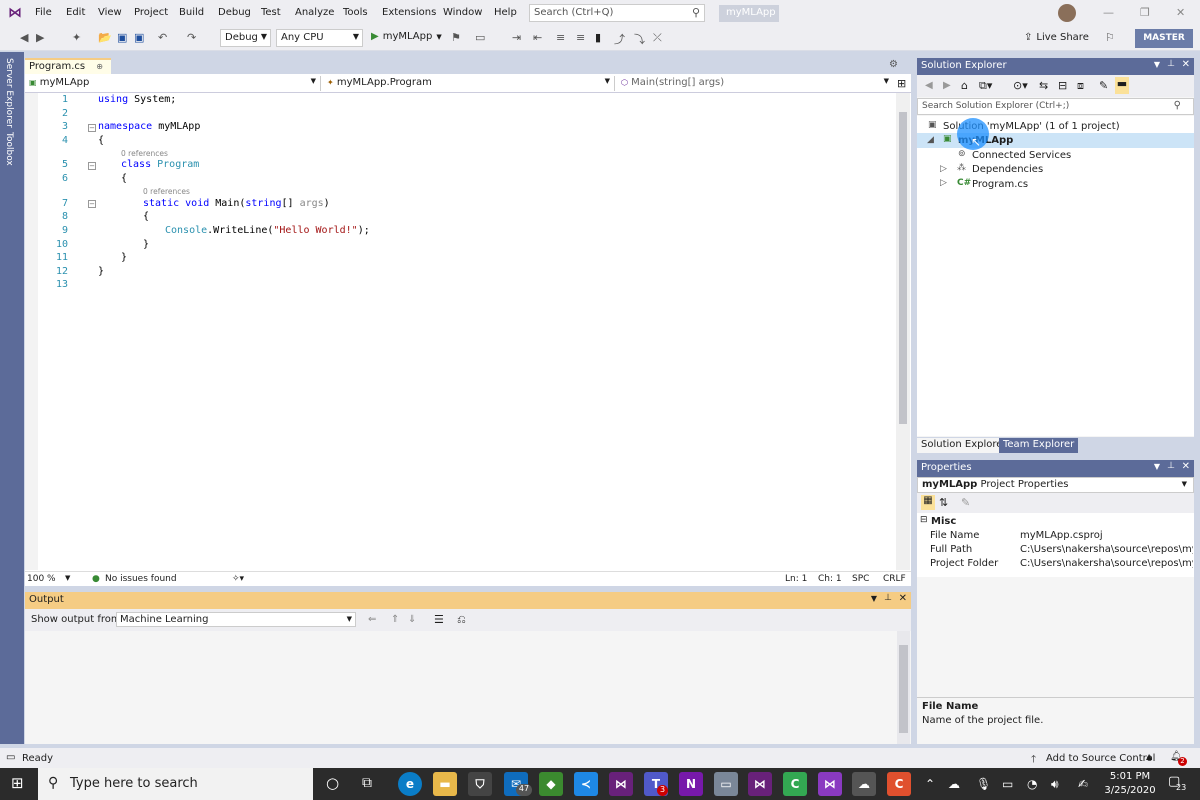 Image resolution: width=1200 pixels, height=800 pixels. I want to click on menu-window: Window, so click(462, 12).